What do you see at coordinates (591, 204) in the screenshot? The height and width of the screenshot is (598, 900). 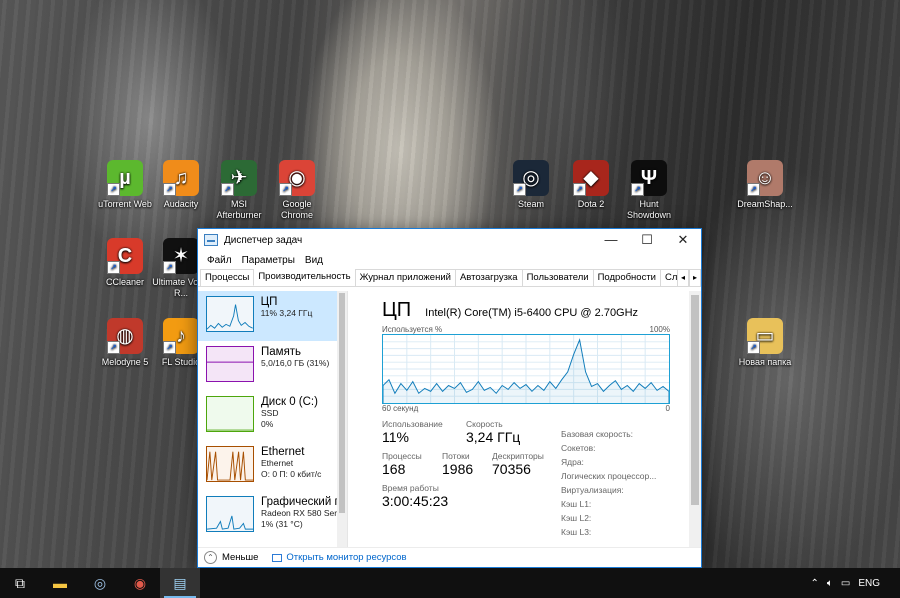 I see `desktop-shortcut-label: Dota 2` at bounding box center [591, 204].